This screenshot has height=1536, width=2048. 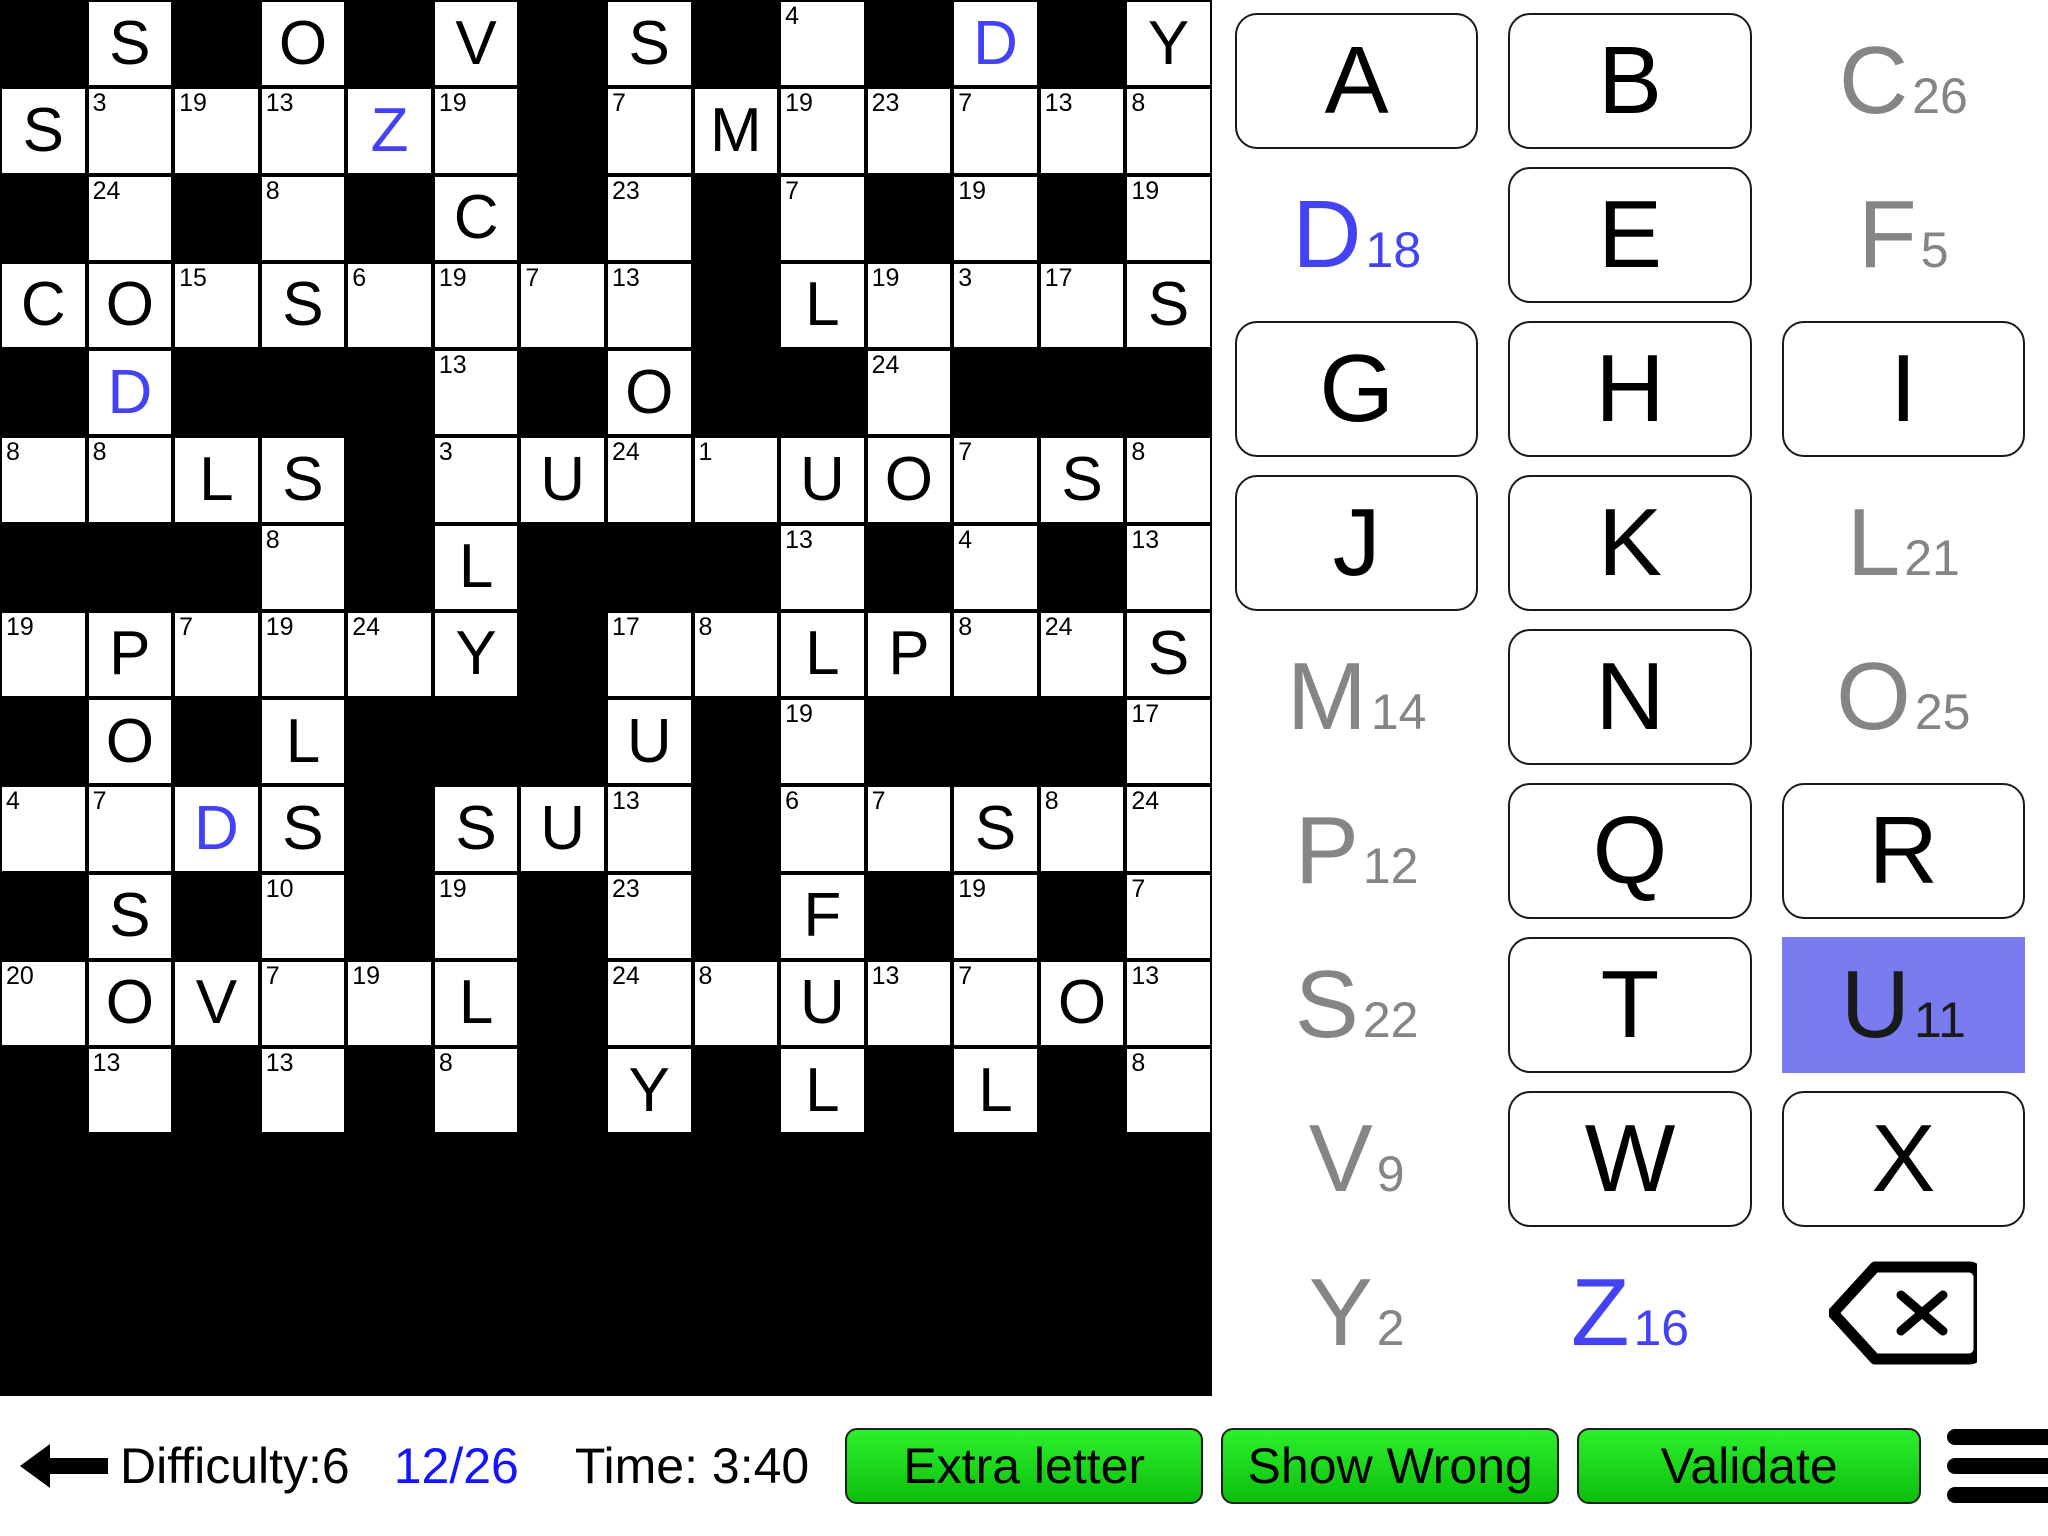 I want to click on key-n: N, so click(x=1629, y=697).